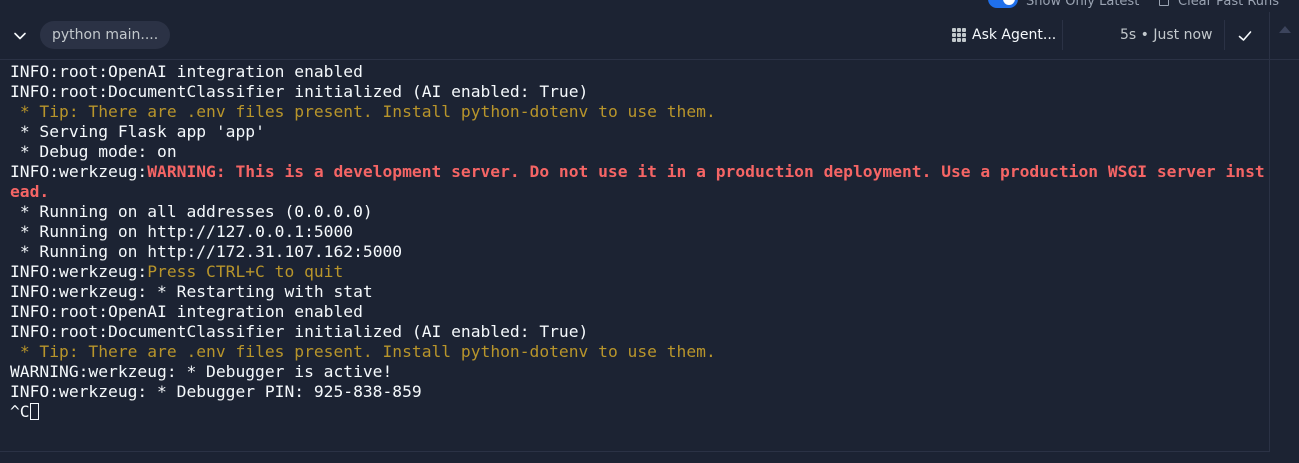  What do you see at coordinates (201, 371) in the screenshot?
I see `console-text: WARNING:werkzeug: * Debugger is active!` at bounding box center [201, 371].